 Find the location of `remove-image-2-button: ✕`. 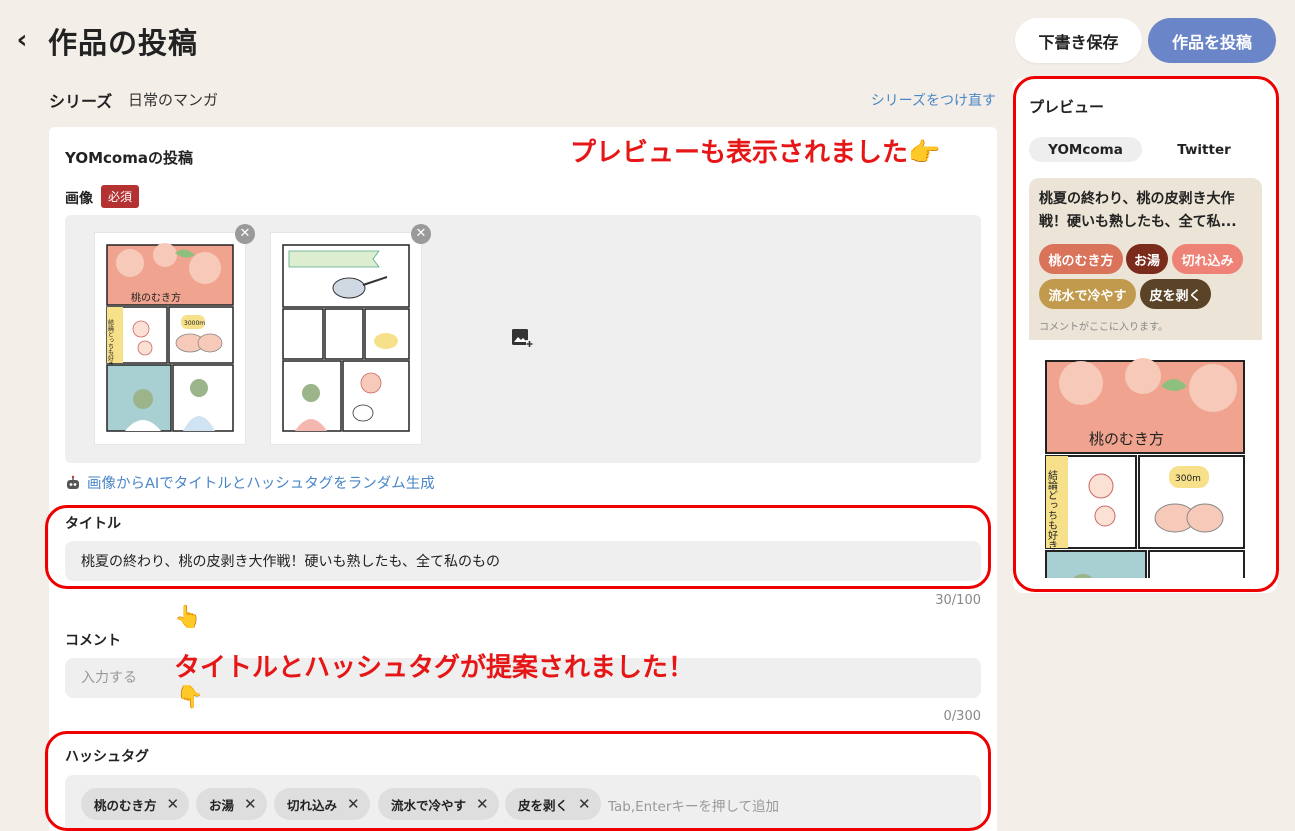

remove-image-2-button: ✕ is located at coordinates (421, 234).